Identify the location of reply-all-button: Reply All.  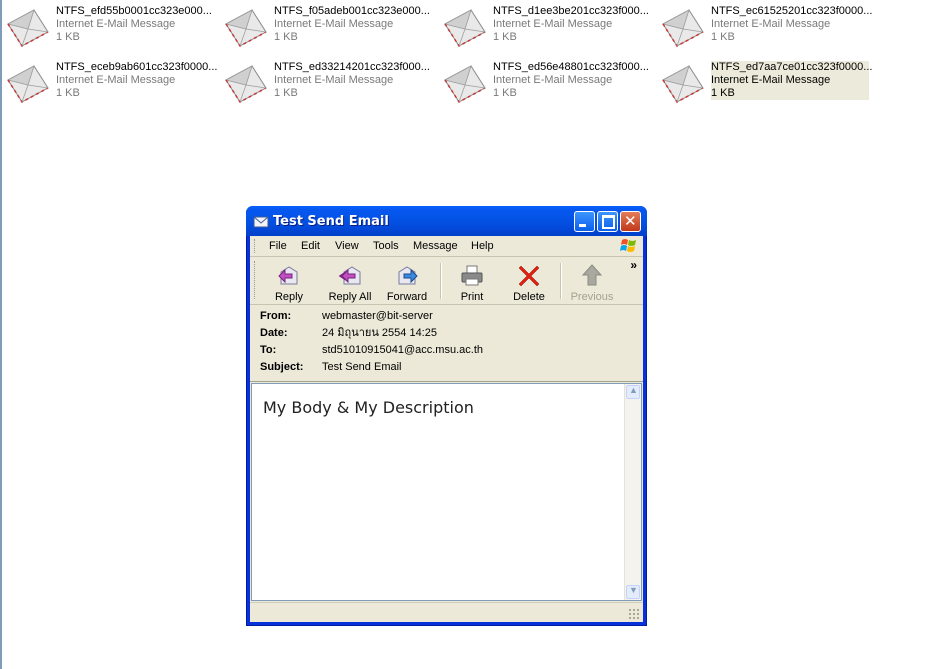
(350, 281).